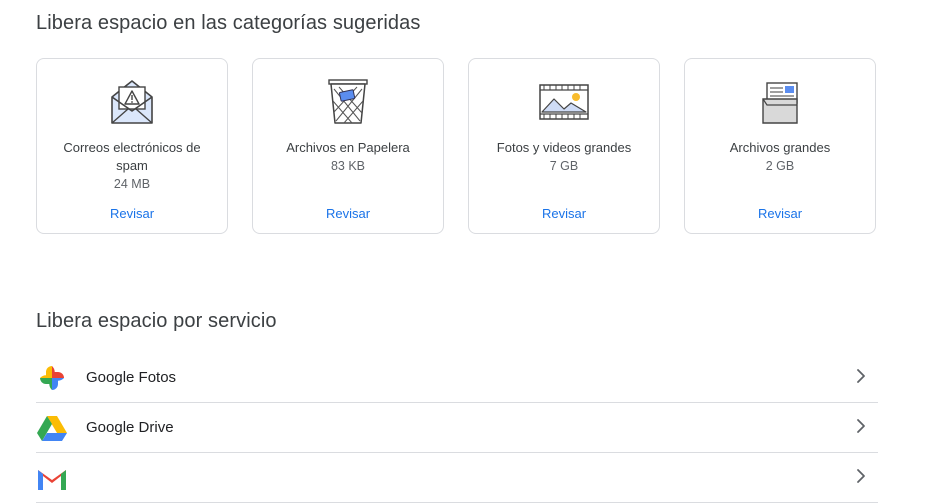  What do you see at coordinates (780, 213) in the screenshot?
I see `review-files-button: Revisar` at bounding box center [780, 213].